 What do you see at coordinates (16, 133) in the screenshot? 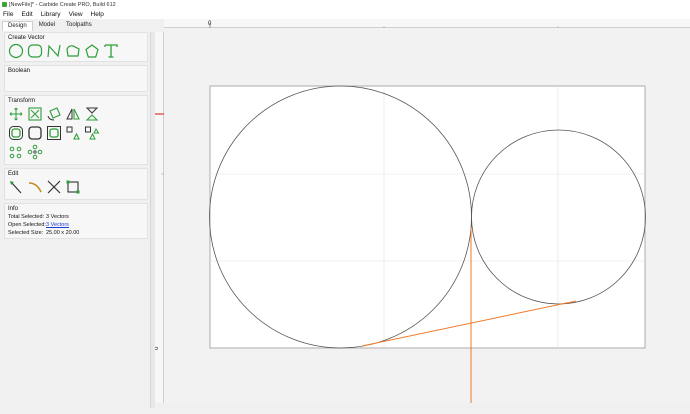
I see `offset-icon` at bounding box center [16, 133].